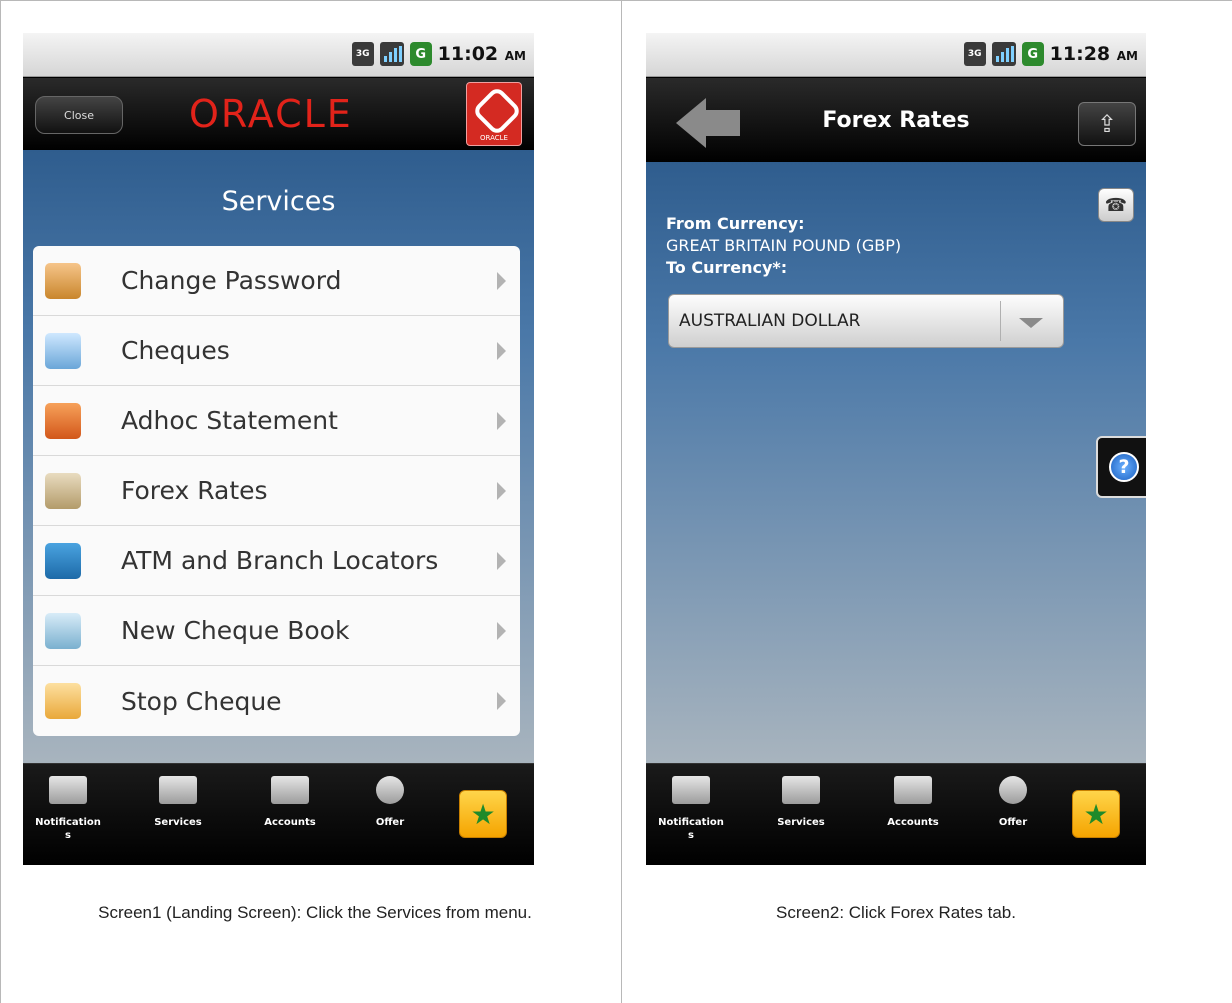 Image resolution: width=1232 pixels, height=1003 pixels. Describe the element at coordinates (1031, 323) in the screenshot. I see `dropdown-arrow-icon` at that location.